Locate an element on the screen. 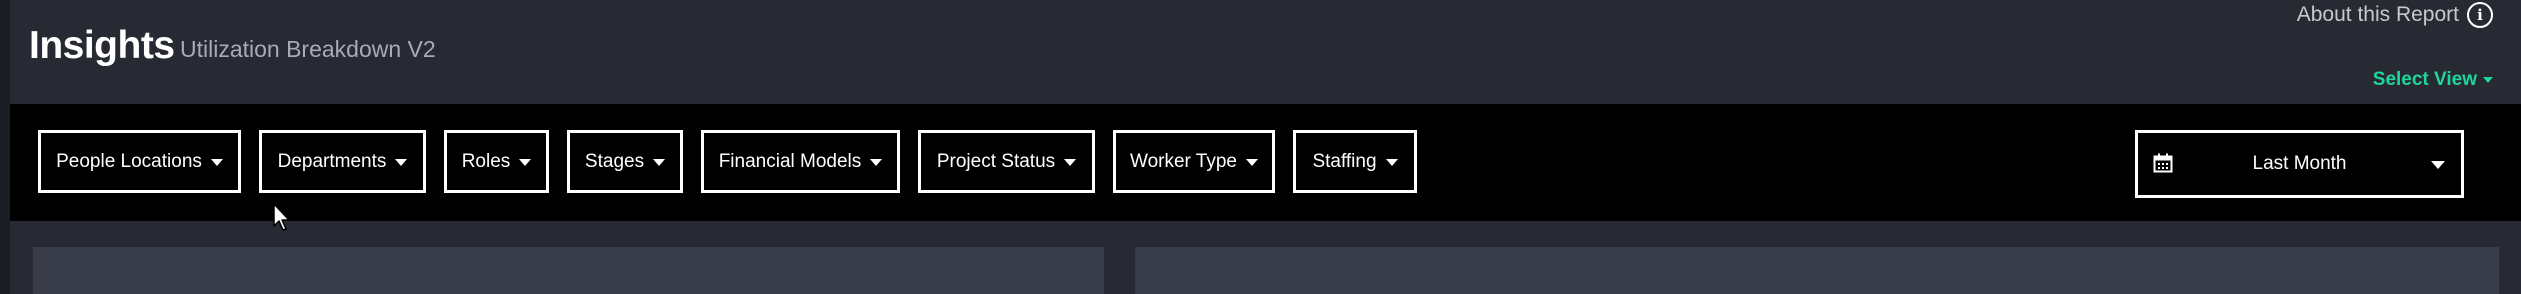  filter-staffing: Staffing is located at coordinates (1355, 161).